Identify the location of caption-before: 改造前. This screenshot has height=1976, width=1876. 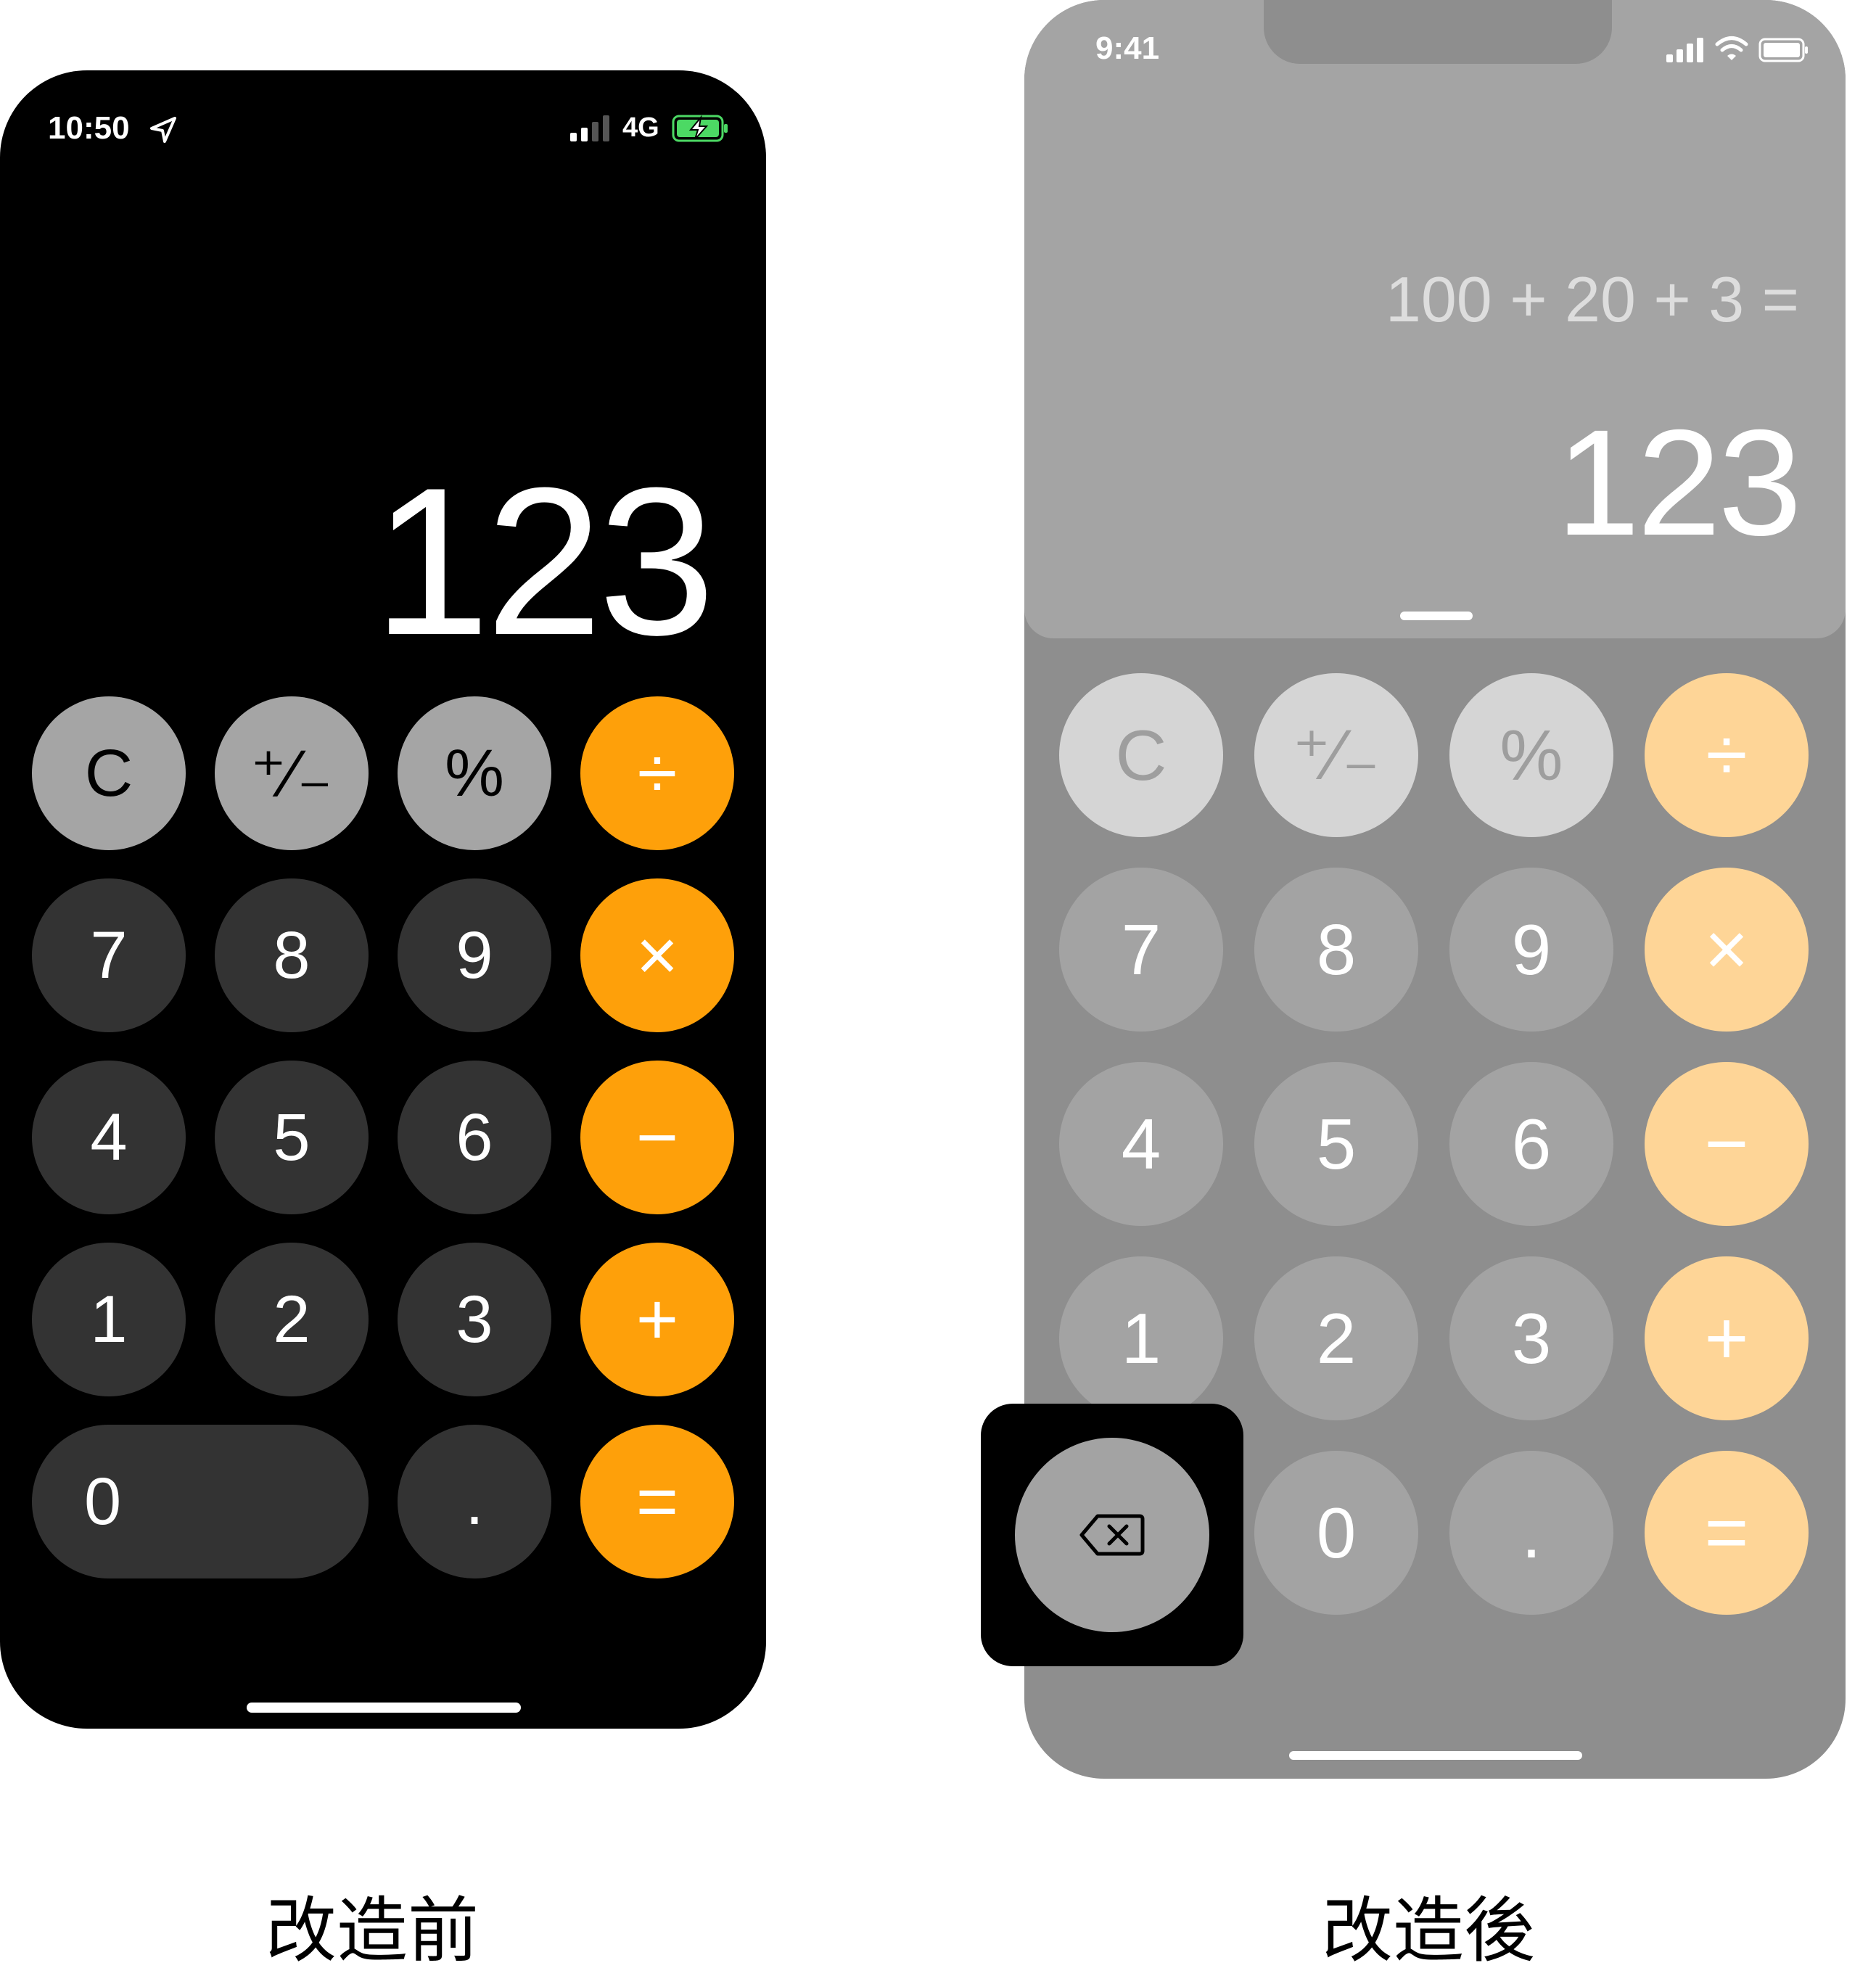
(373, 1931).